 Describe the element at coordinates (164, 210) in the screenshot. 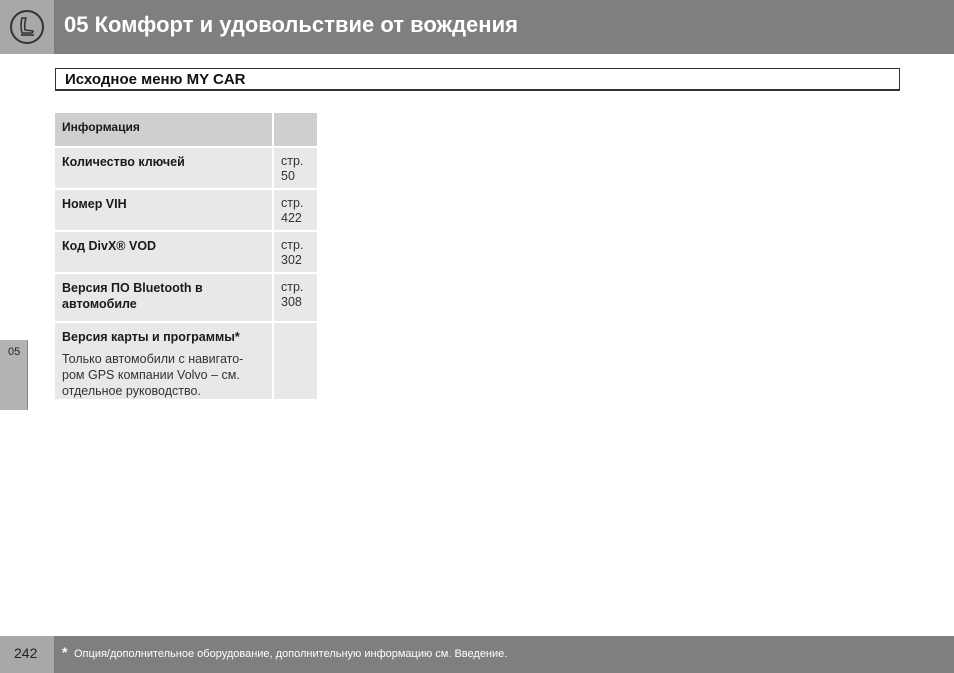

I see `row-label: Номер VIH` at that location.